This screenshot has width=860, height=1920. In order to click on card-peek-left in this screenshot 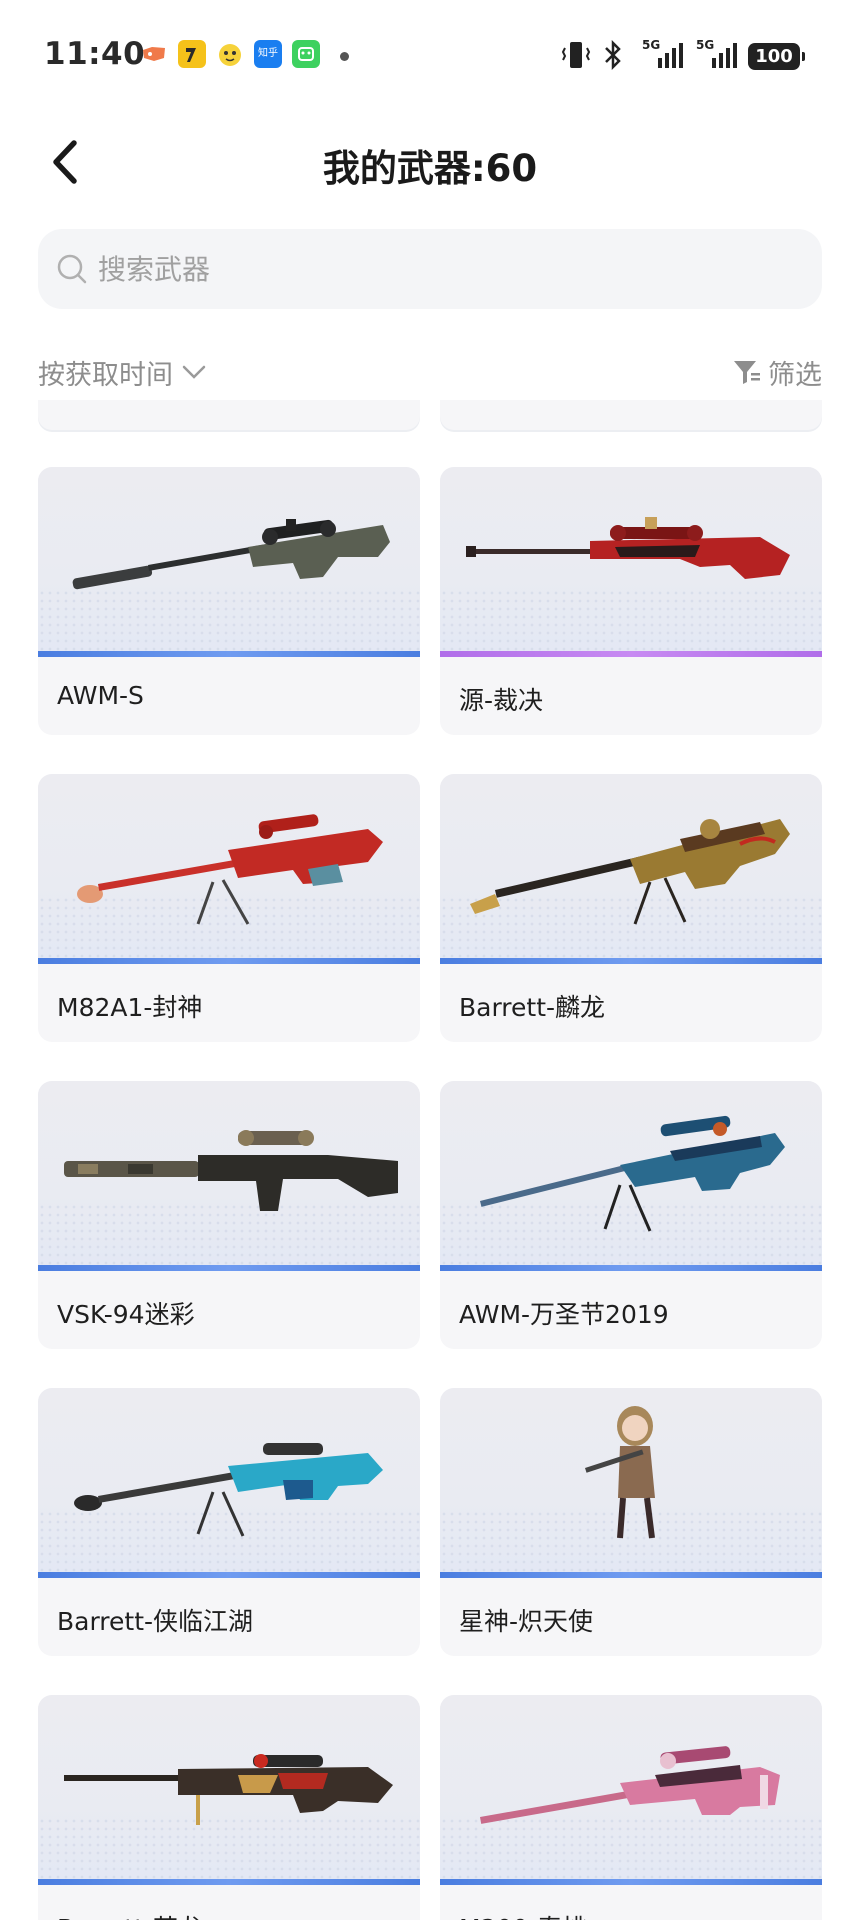, I will do `click(229, 415)`.